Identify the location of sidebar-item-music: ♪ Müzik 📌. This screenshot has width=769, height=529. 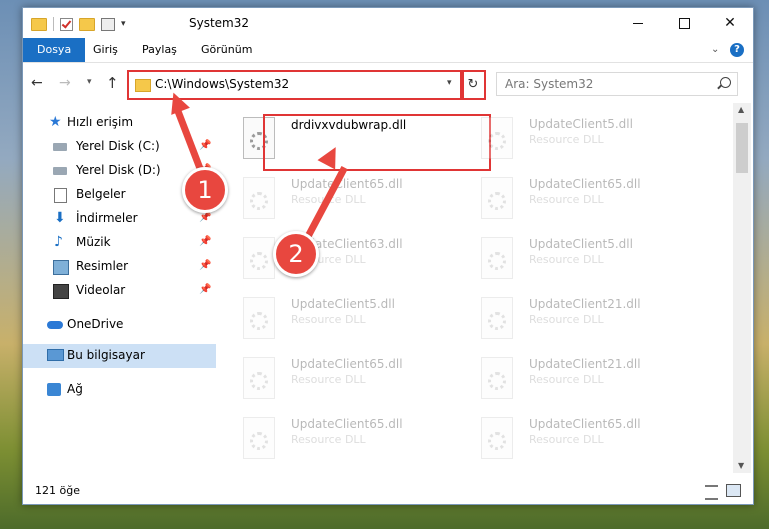
(119, 243).